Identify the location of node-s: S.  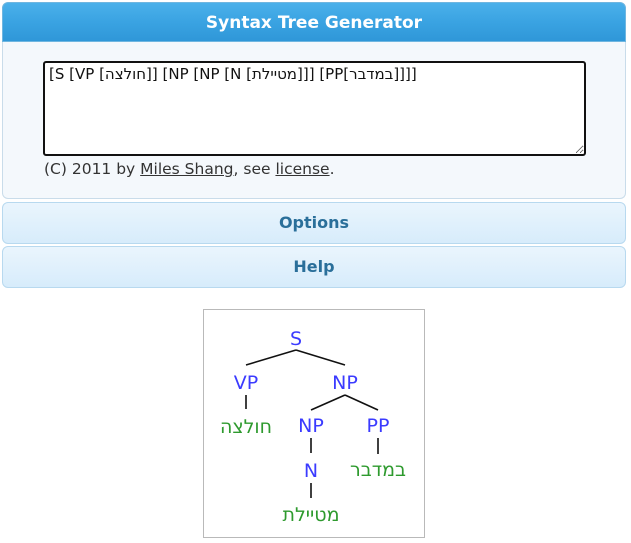
(296, 339).